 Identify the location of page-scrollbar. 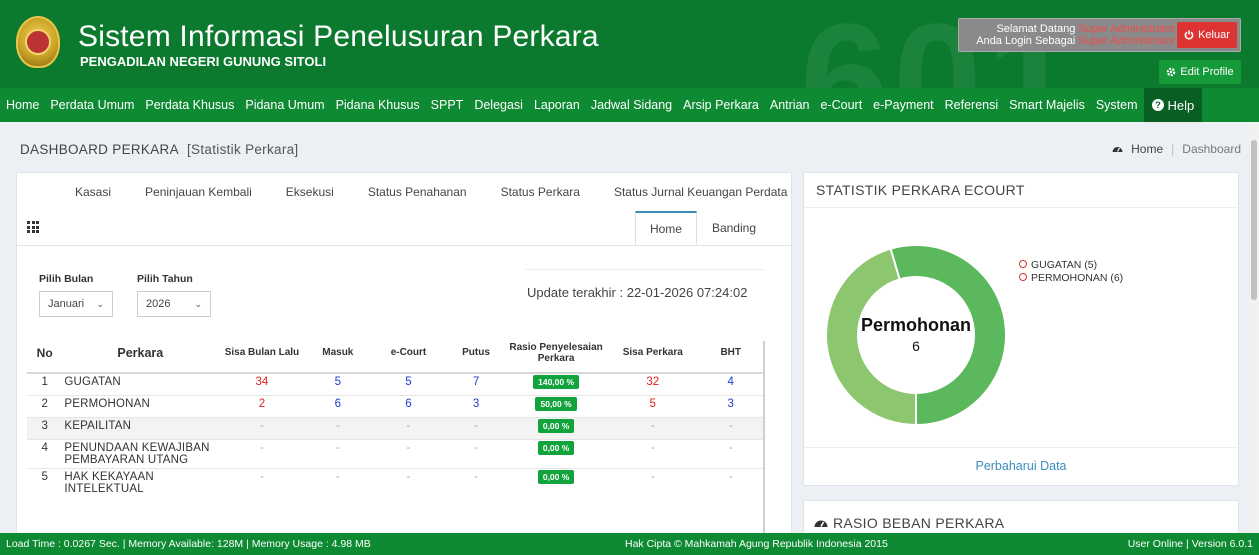
(1254, 327).